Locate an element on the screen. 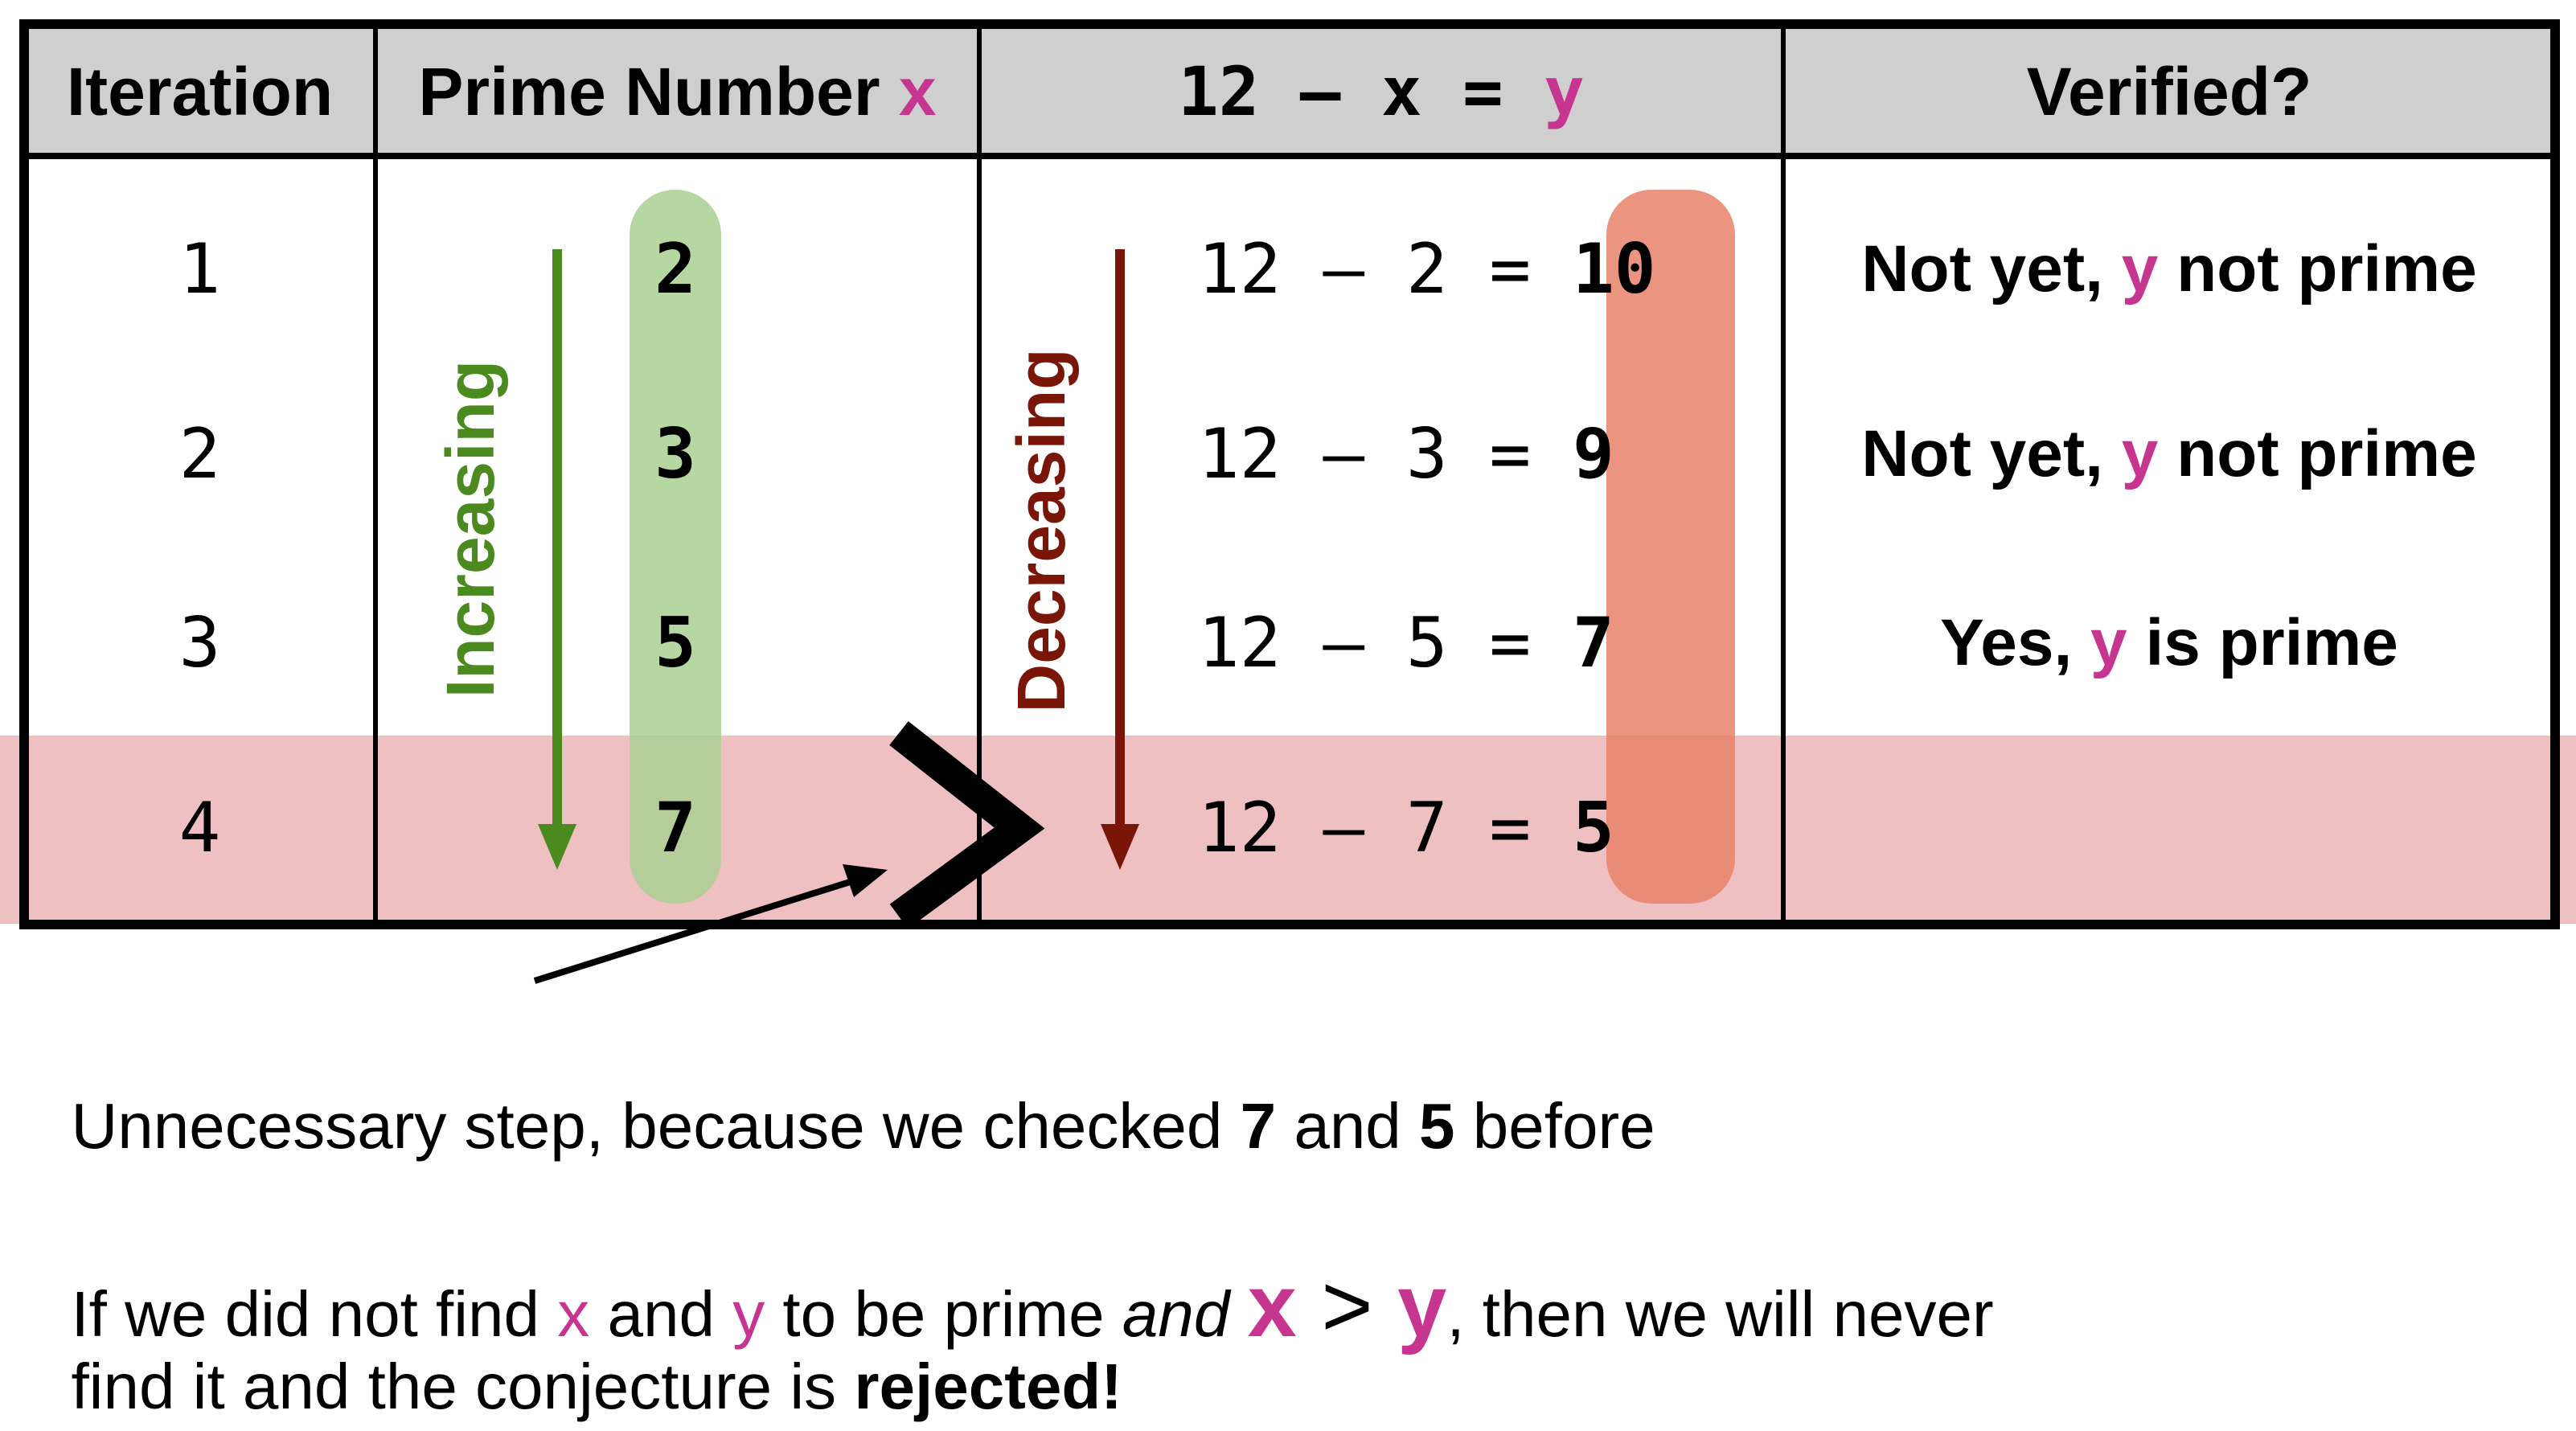 Image resolution: width=2576 pixels, height=1431 pixels. increasing-label: Increasing is located at coordinates (470, 529).